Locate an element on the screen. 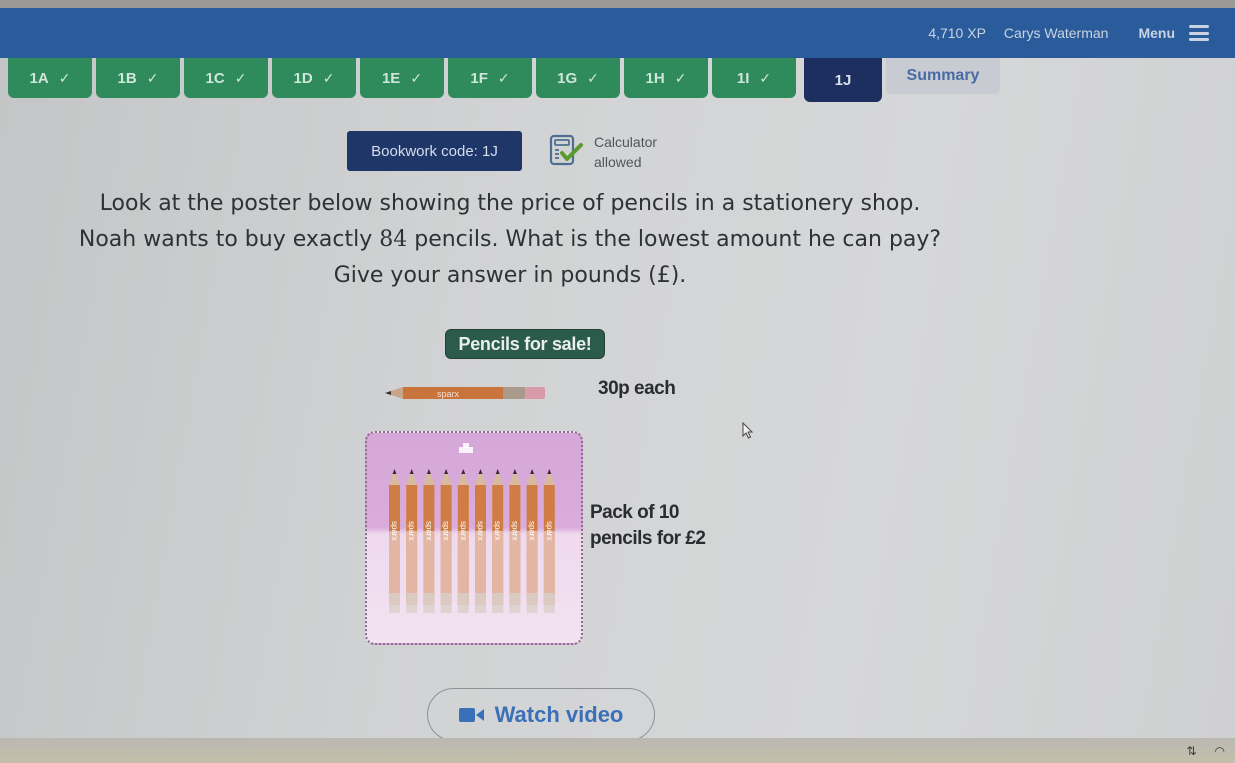 The height and width of the screenshot is (763, 1235). watch-video-button: Watch video is located at coordinates (541, 714).